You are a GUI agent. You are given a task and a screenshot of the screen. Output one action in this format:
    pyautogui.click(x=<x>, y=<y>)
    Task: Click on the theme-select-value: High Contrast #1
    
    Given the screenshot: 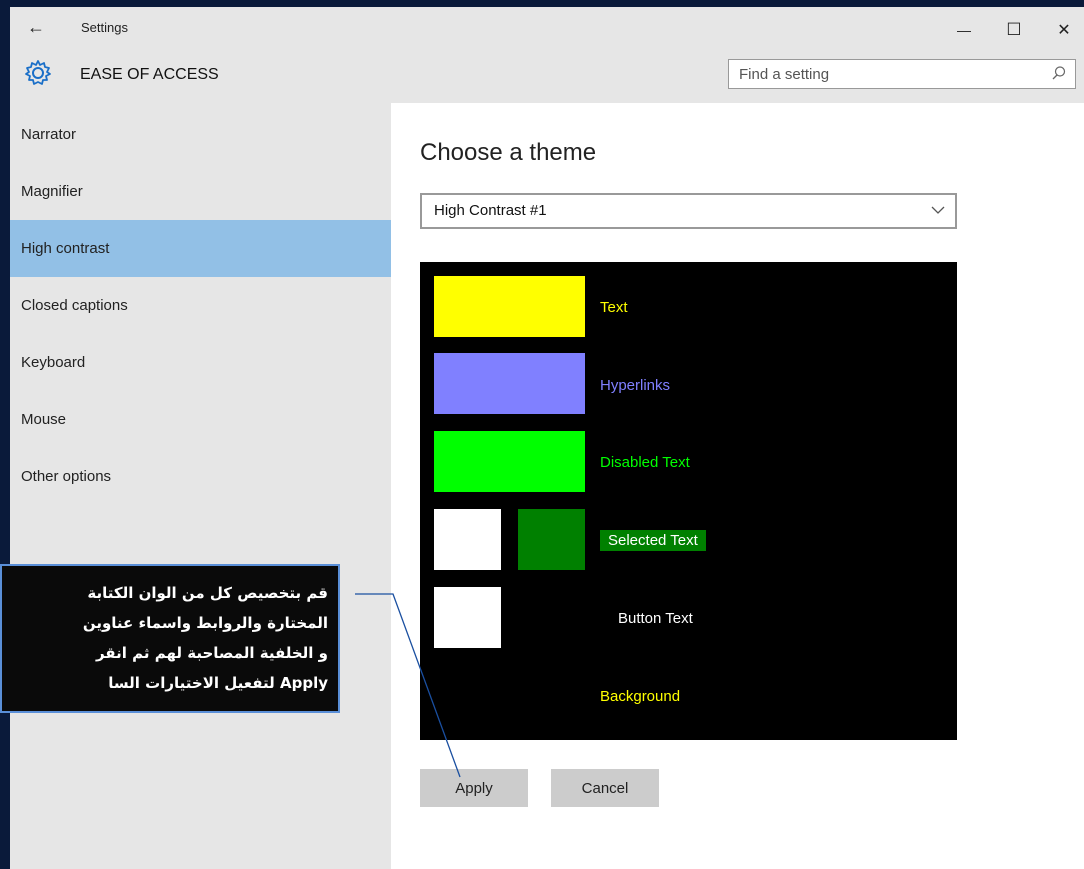 What is the action you would take?
    pyautogui.click(x=490, y=210)
    